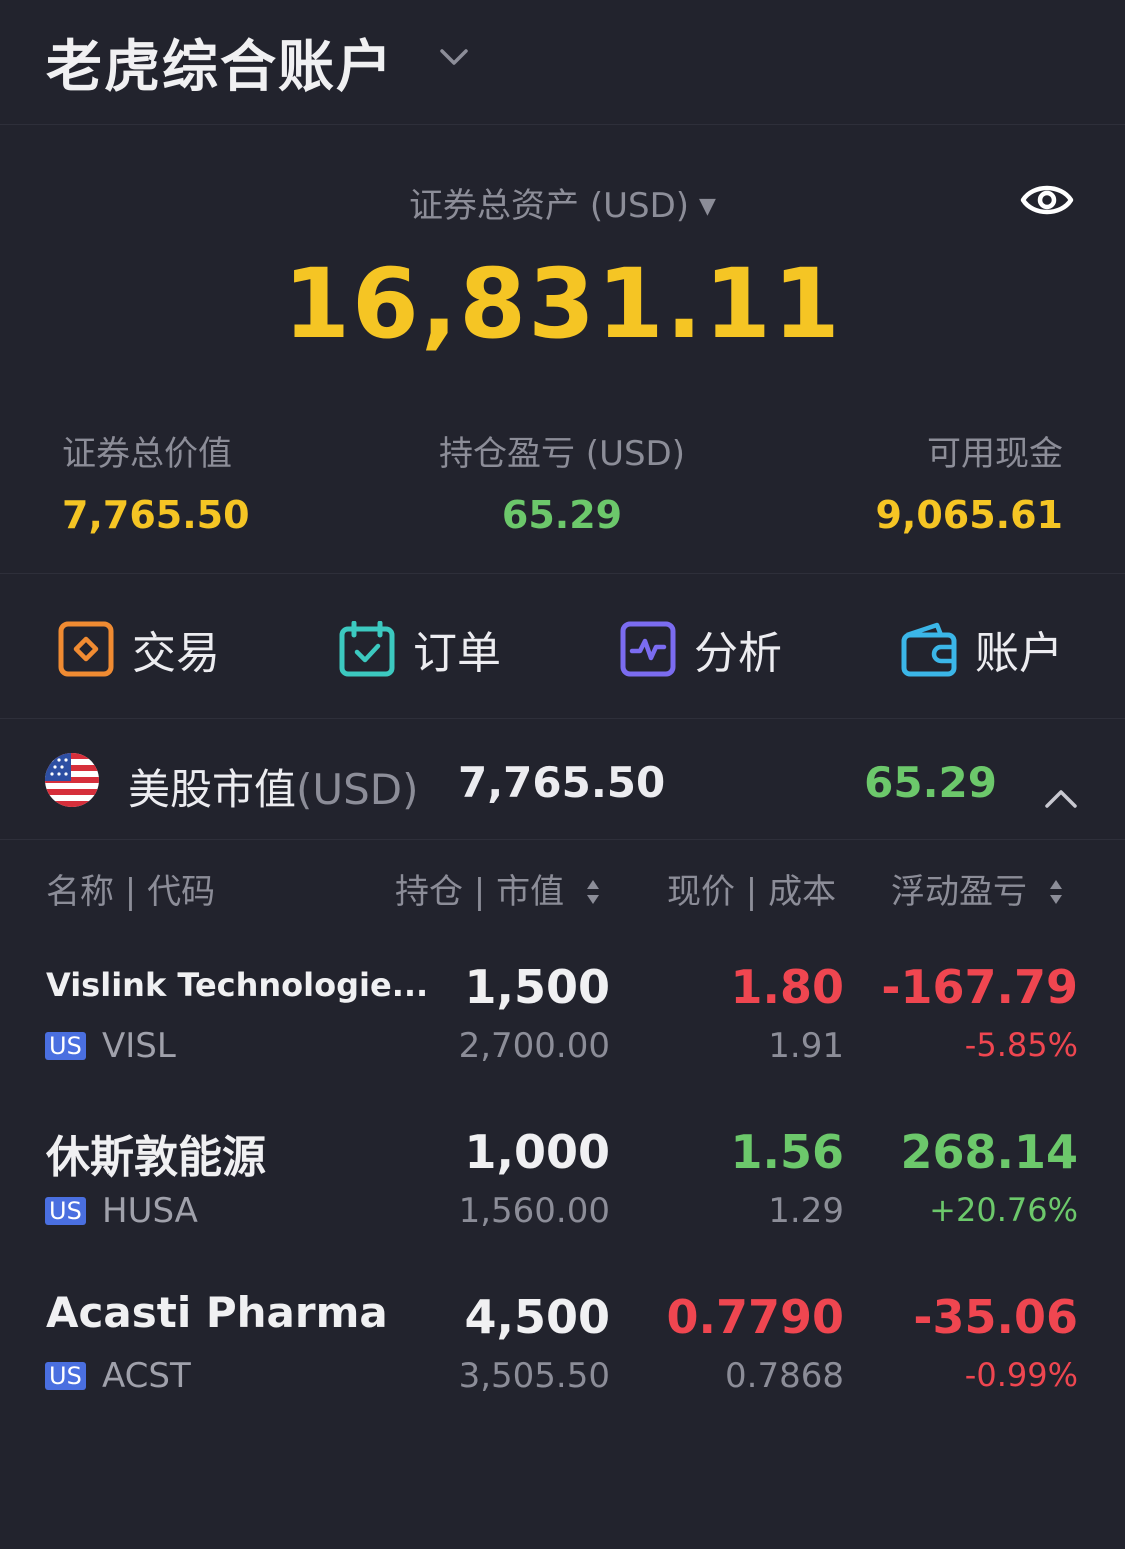 Image resolution: width=1125 pixels, height=1549 pixels. Describe the element at coordinates (995, 454) in the screenshot. I see `stat-label: 可用现金` at that location.